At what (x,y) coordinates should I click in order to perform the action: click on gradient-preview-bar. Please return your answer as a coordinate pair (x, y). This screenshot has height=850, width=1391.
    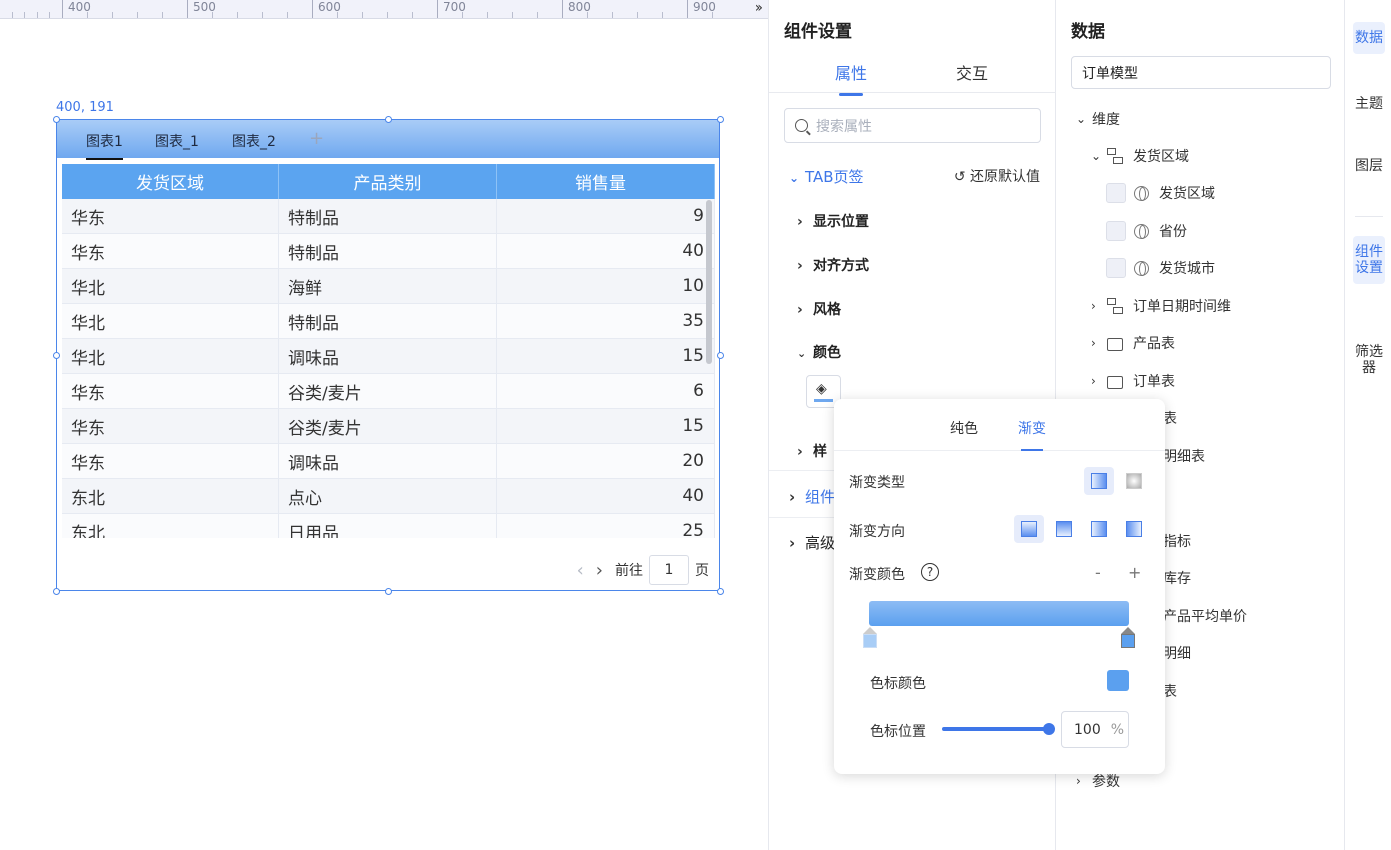
    Looking at the image, I should click on (999, 613).